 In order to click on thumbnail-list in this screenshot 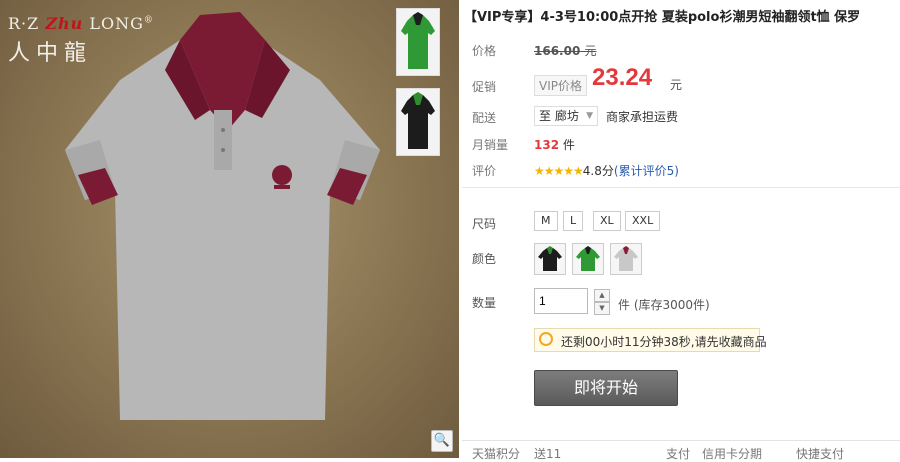, I will do `click(419, 88)`.